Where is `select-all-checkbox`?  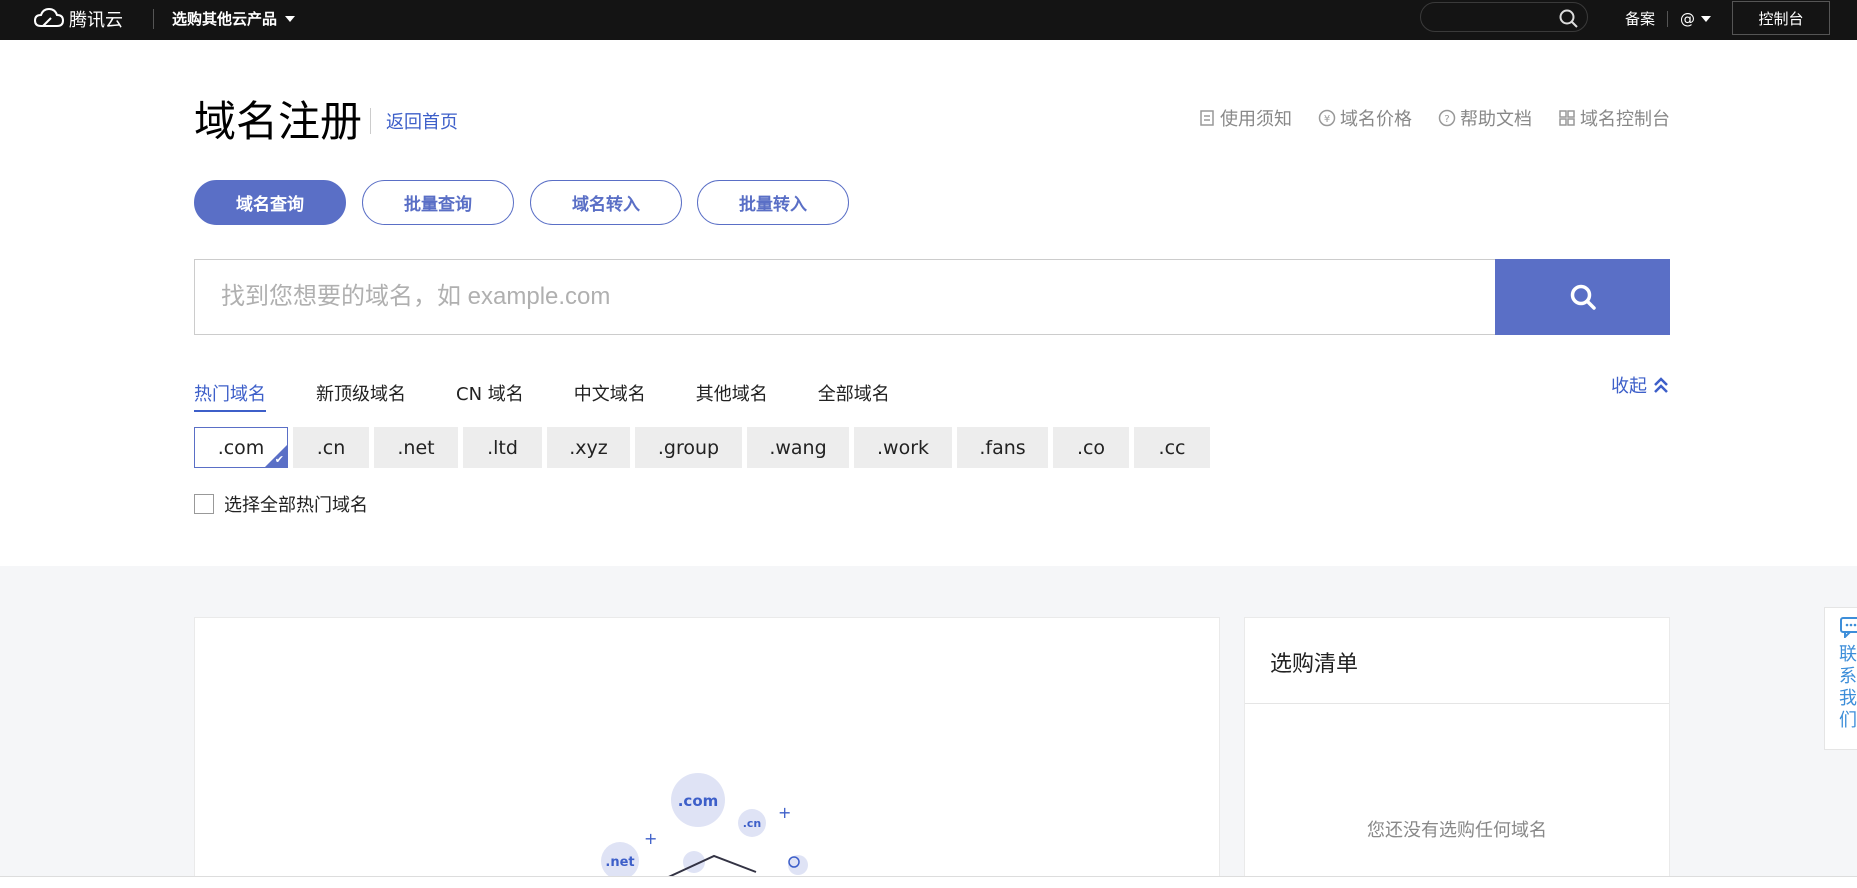 select-all-checkbox is located at coordinates (204, 504).